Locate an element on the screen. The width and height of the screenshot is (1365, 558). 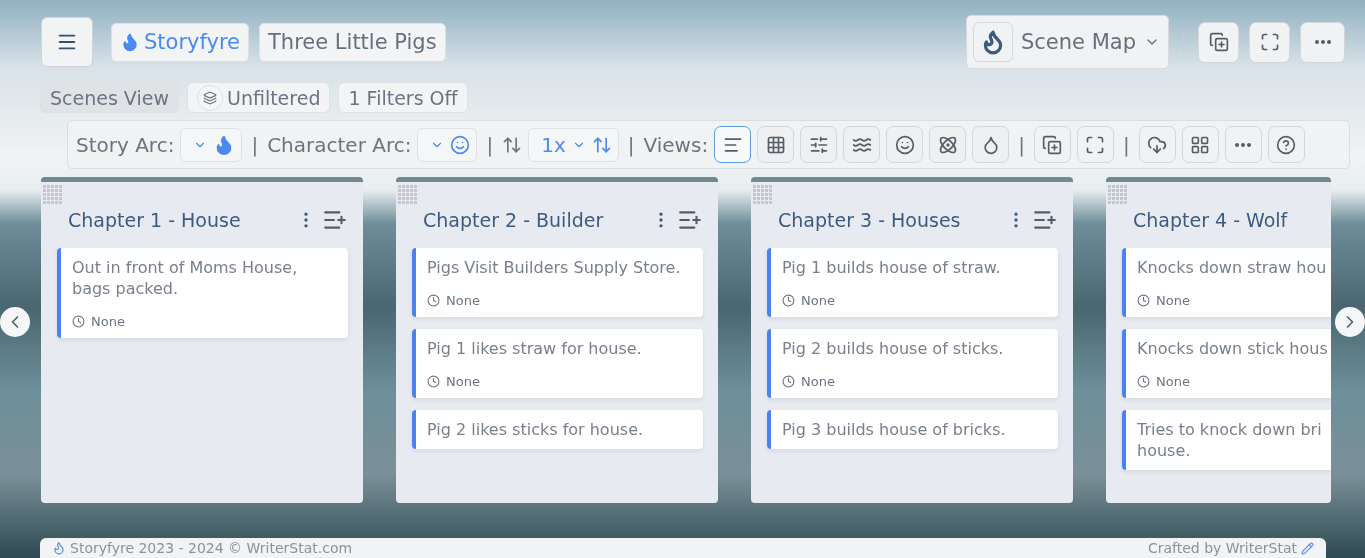
scene-card: Pig 2 builds house of sticks. None is located at coordinates (912, 363).